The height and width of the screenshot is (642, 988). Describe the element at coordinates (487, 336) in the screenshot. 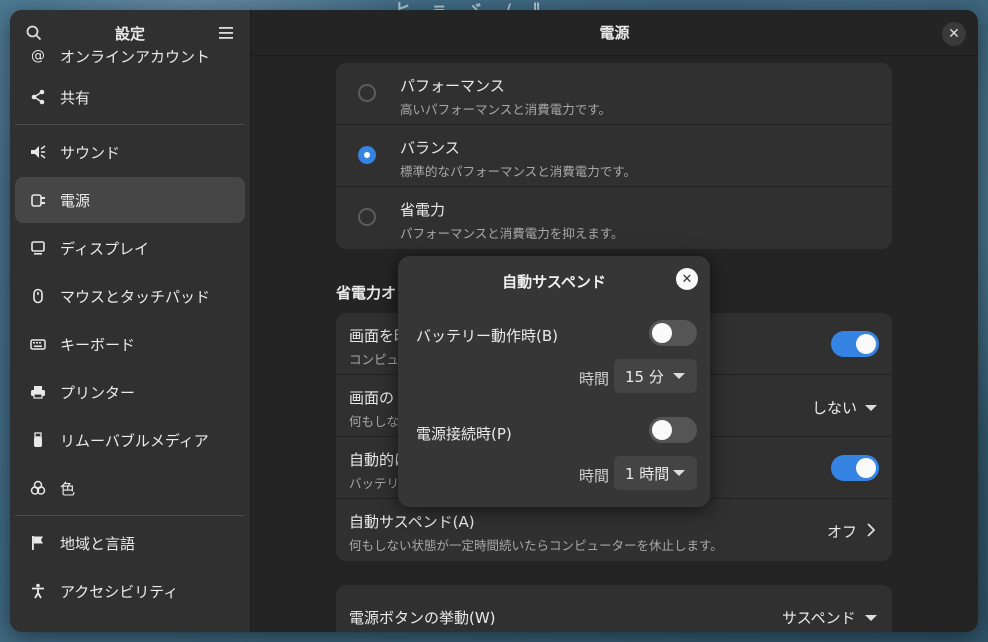

I see `battery-label: バッテリー動作時(B)` at that location.